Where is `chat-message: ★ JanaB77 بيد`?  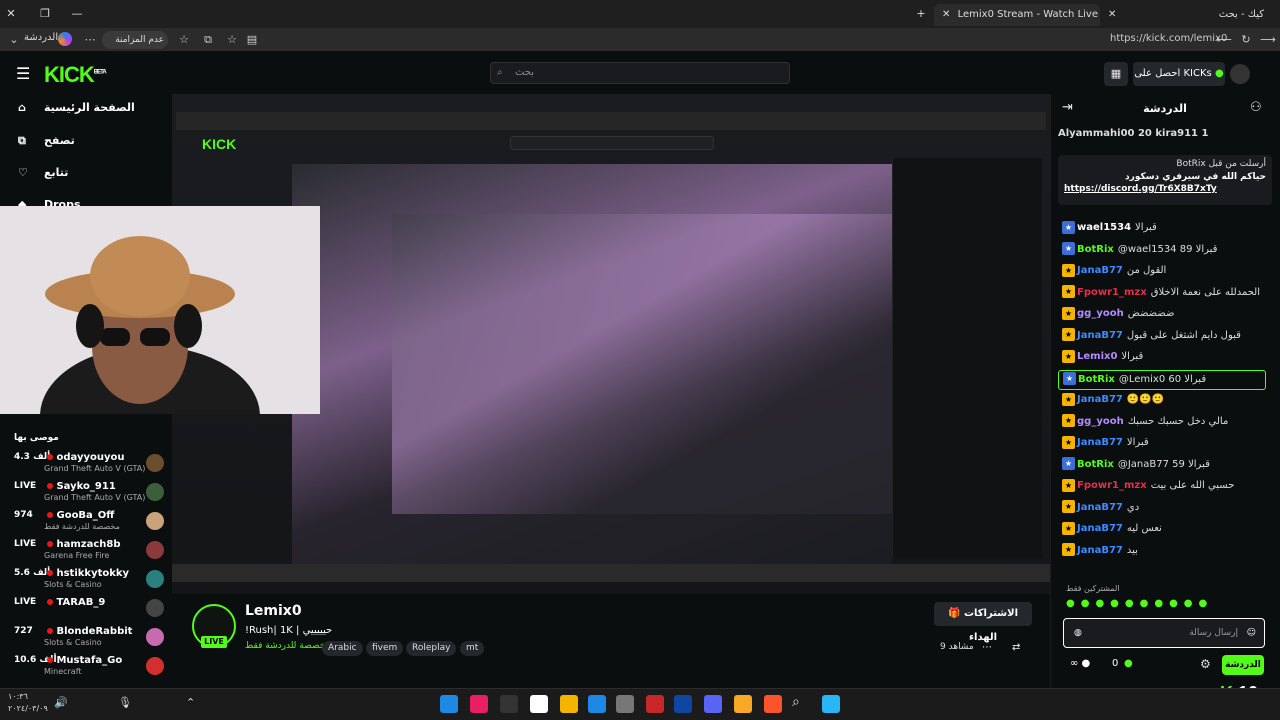
chat-message: ★ JanaB77 بيد is located at coordinates (1168, 552).